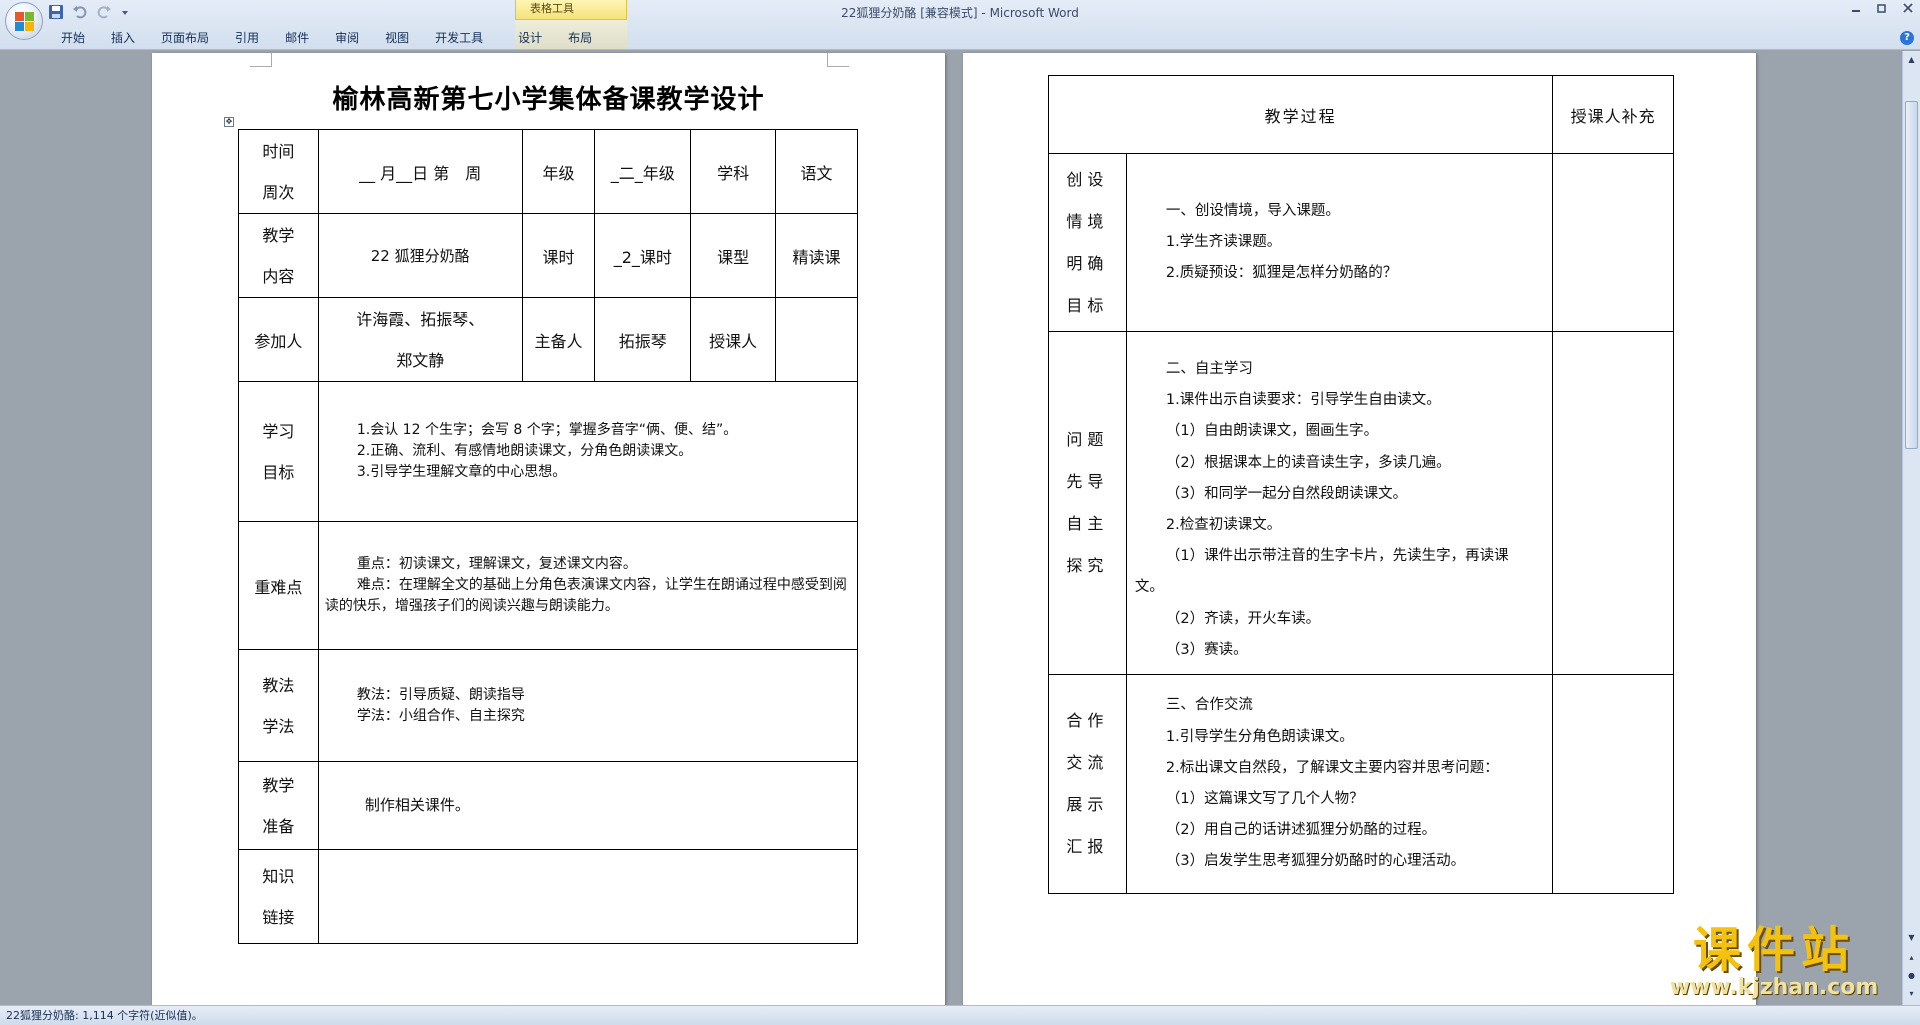 This screenshot has width=1920, height=1025. What do you see at coordinates (297, 38) in the screenshot?
I see `tab-mailings: 邮件` at bounding box center [297, 38].